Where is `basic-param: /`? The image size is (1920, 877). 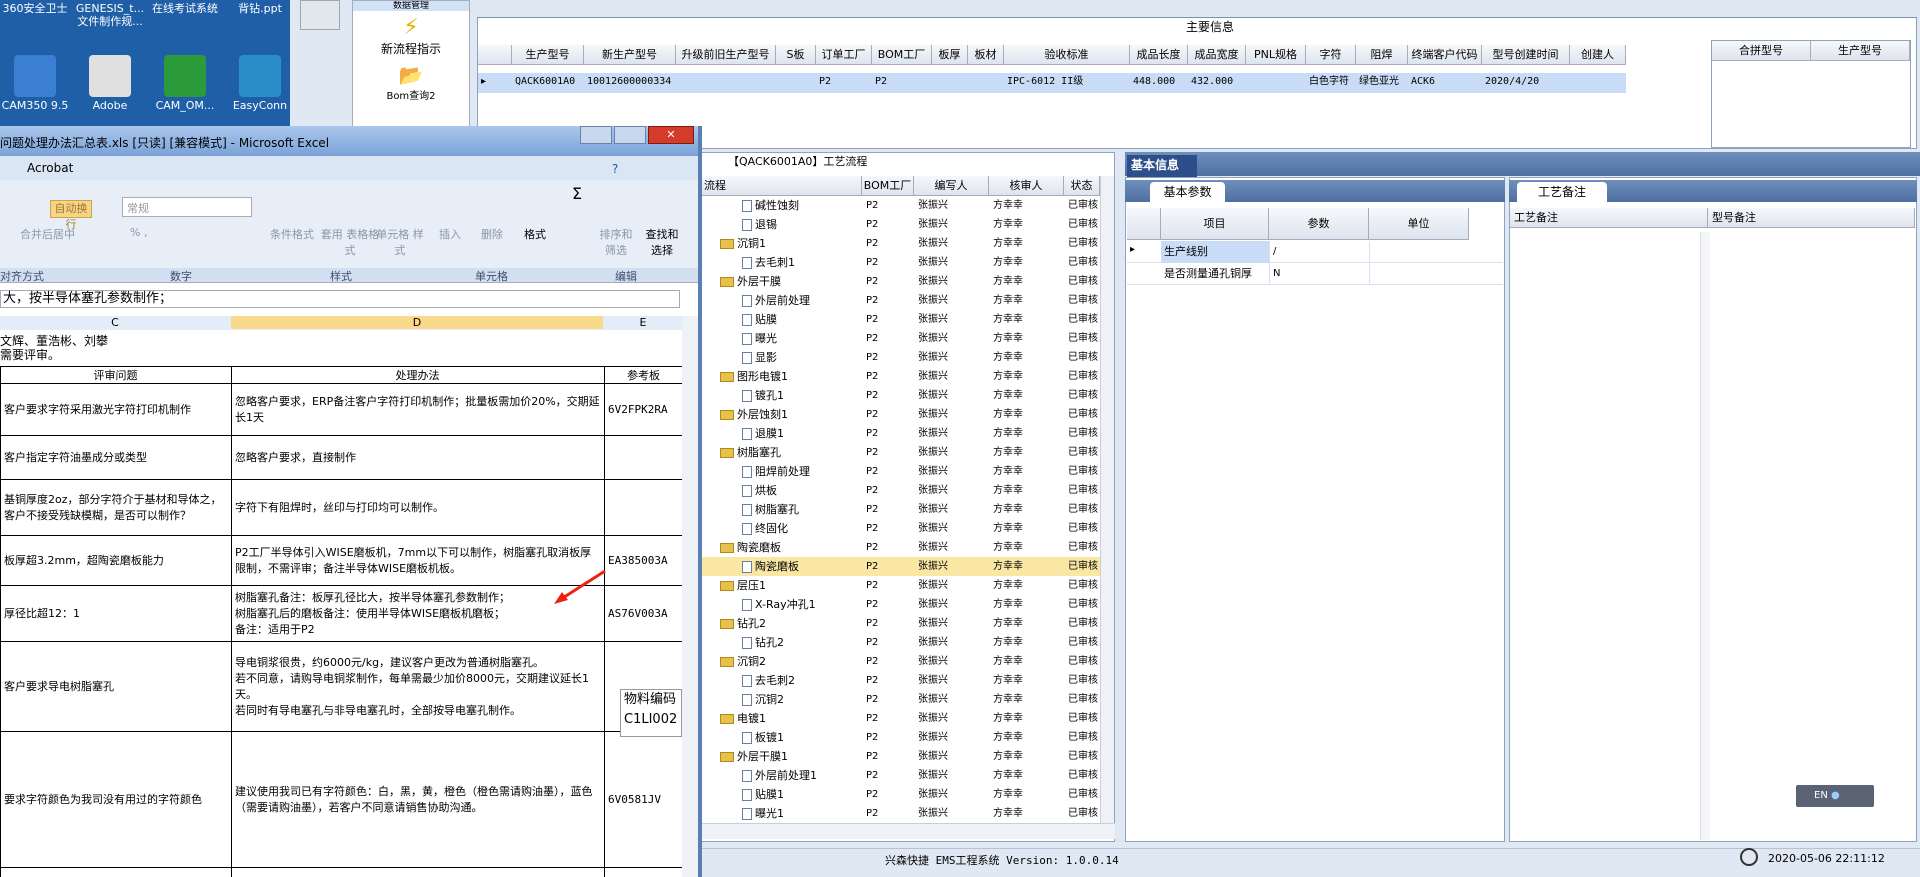
basic-param: / is located at coordinates (1319, 252).